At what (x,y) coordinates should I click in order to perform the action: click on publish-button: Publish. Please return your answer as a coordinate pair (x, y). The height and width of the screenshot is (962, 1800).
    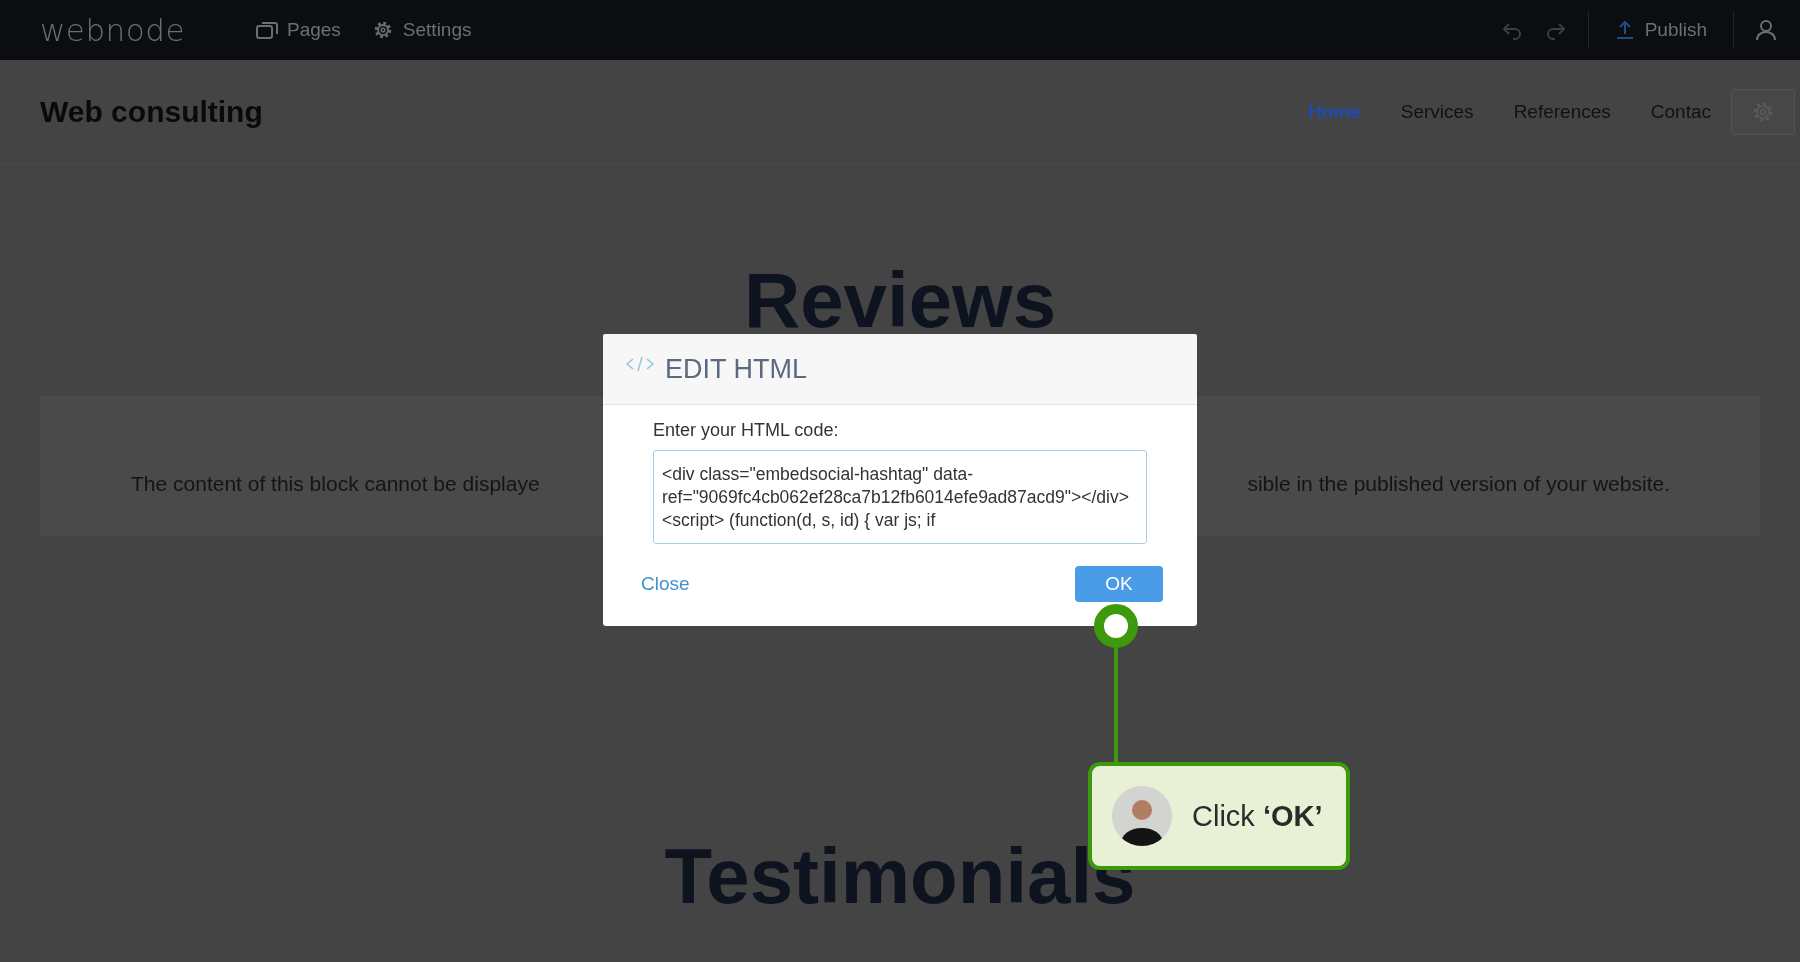
    Looking at the image, I should click on (1660, 30).